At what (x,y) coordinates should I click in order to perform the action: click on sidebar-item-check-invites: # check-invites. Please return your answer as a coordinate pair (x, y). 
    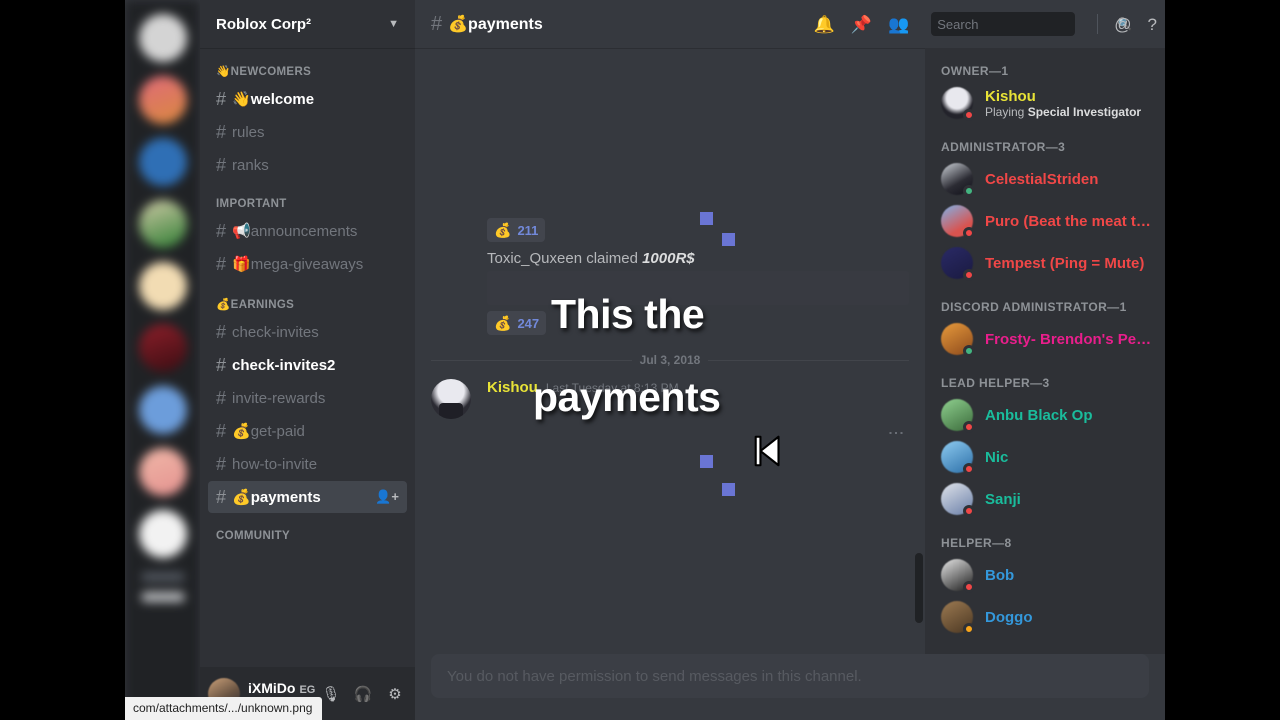
    Looking at the image, I should click on (307, 332).